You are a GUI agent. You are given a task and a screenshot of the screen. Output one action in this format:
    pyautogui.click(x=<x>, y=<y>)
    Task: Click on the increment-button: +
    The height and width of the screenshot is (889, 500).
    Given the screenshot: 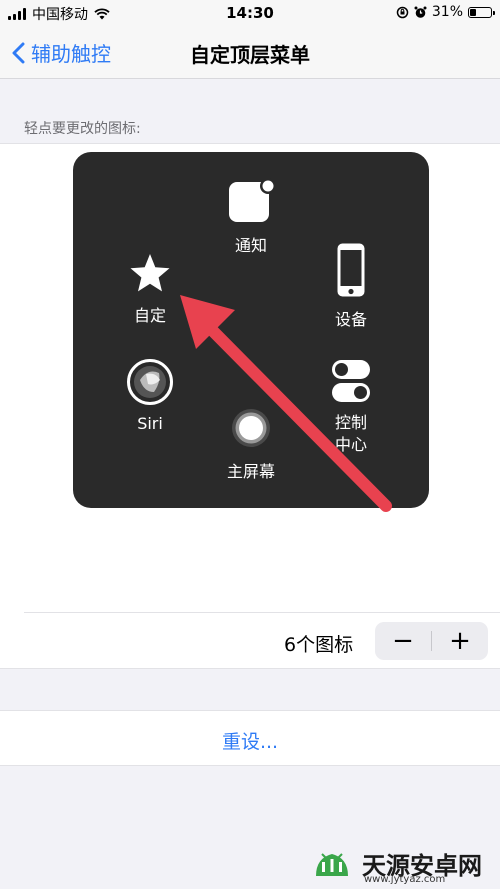 What is the action you would take?
    pyautogui.click(x=460, y=641)
    